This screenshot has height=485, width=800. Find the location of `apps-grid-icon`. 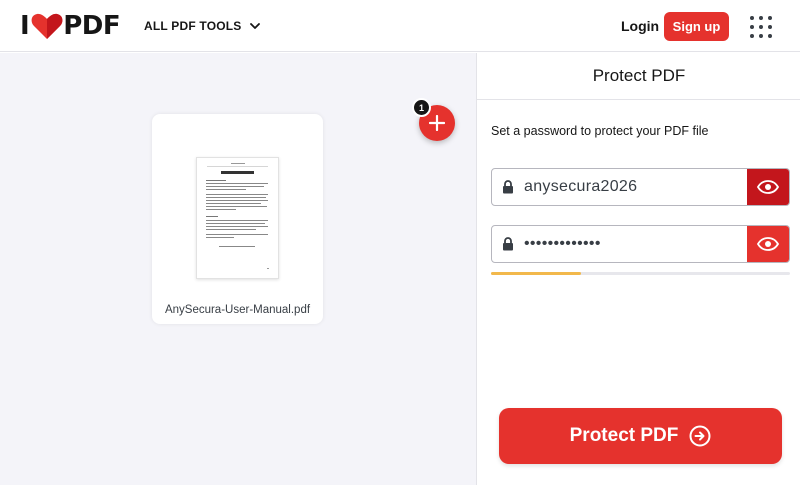

apps-grid-icon is located at coordinates (761, 27).